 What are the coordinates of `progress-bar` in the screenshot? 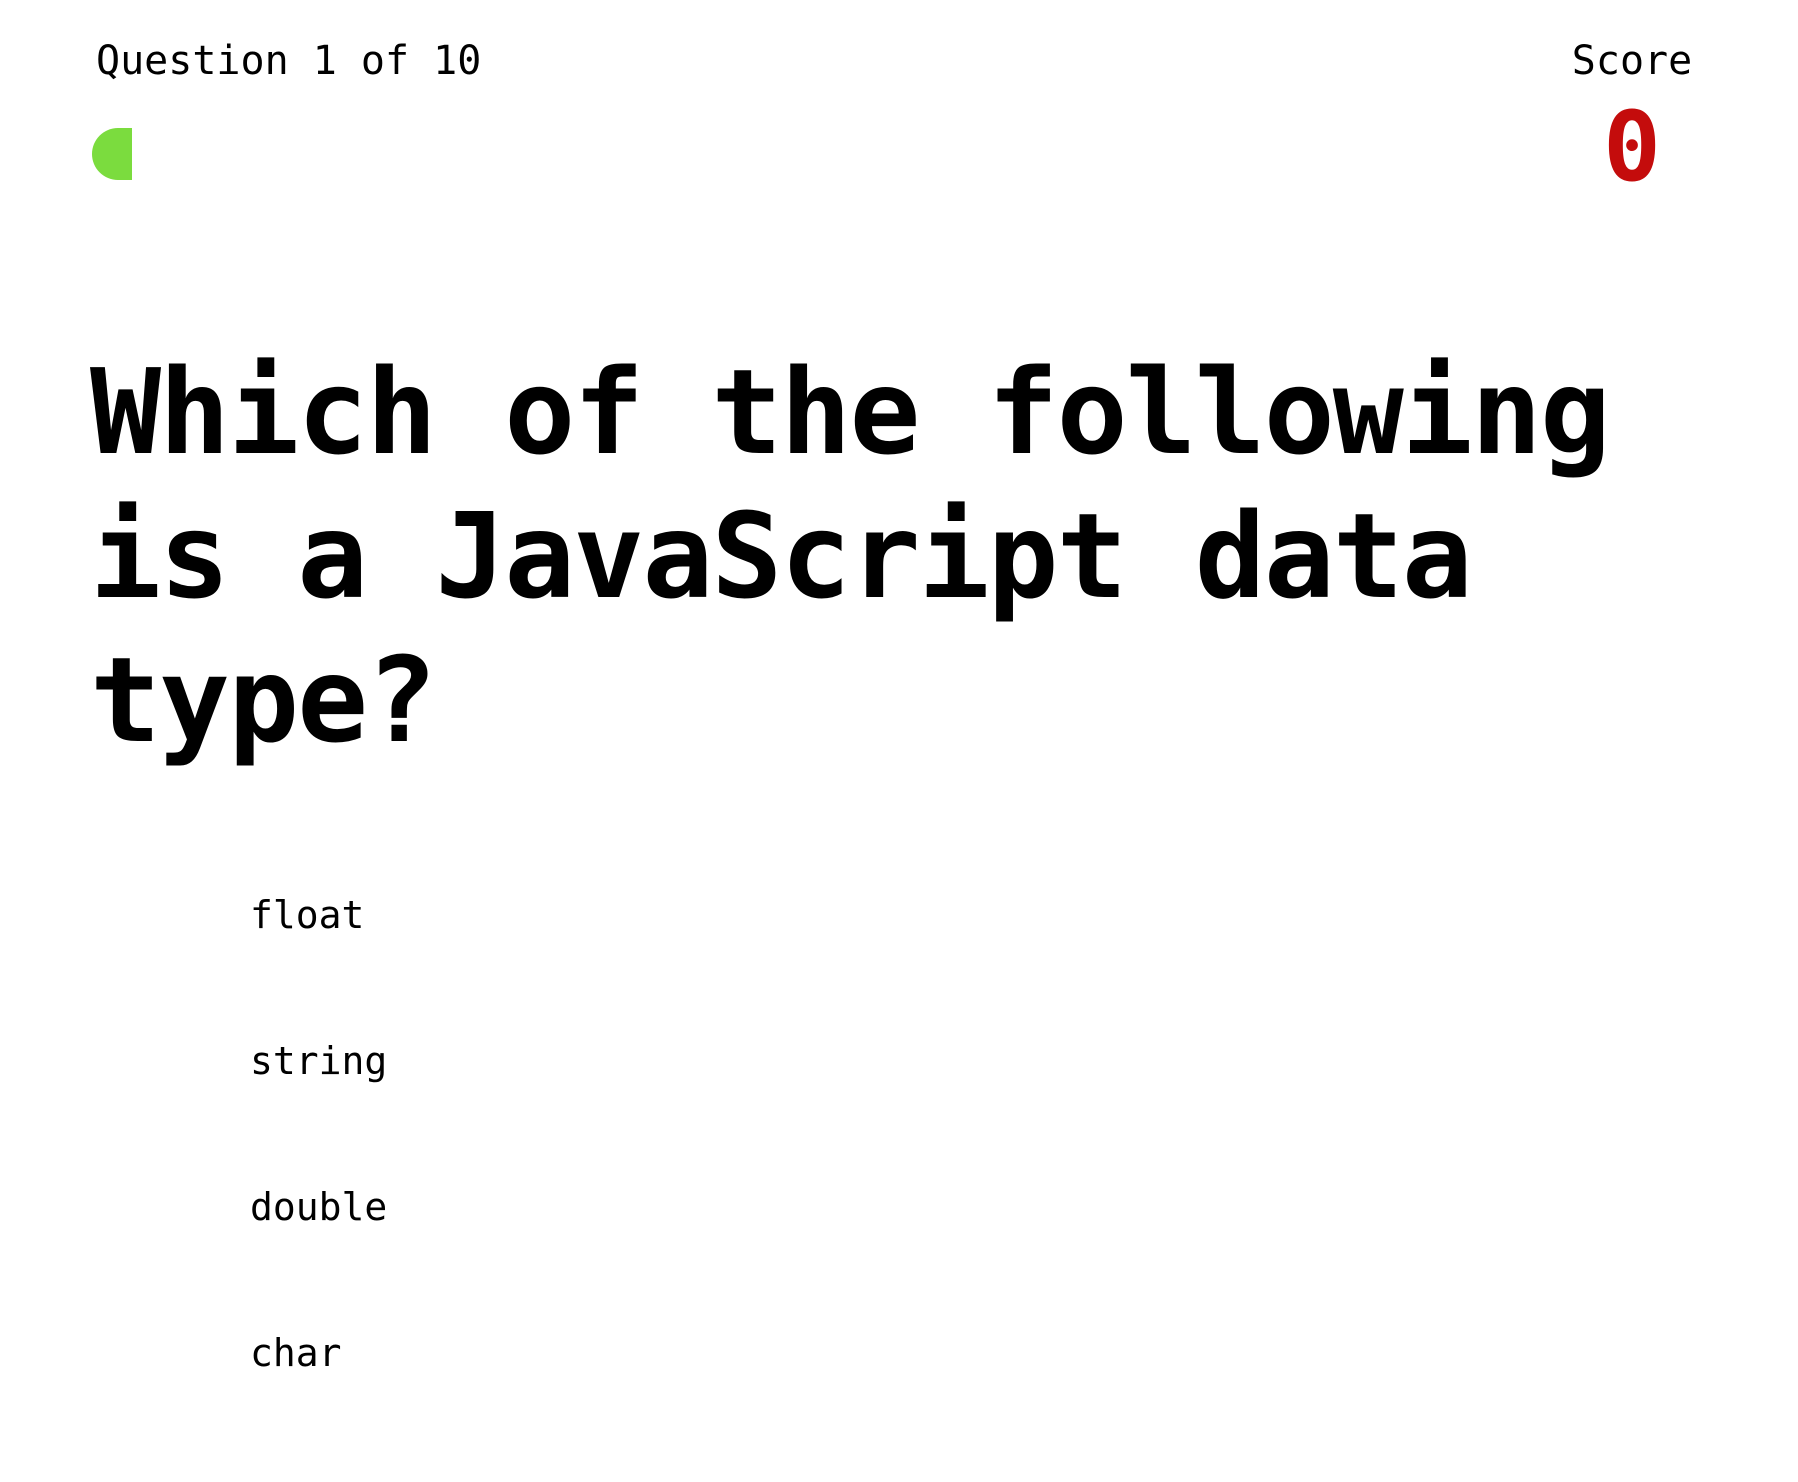 It's located at (702, 154).